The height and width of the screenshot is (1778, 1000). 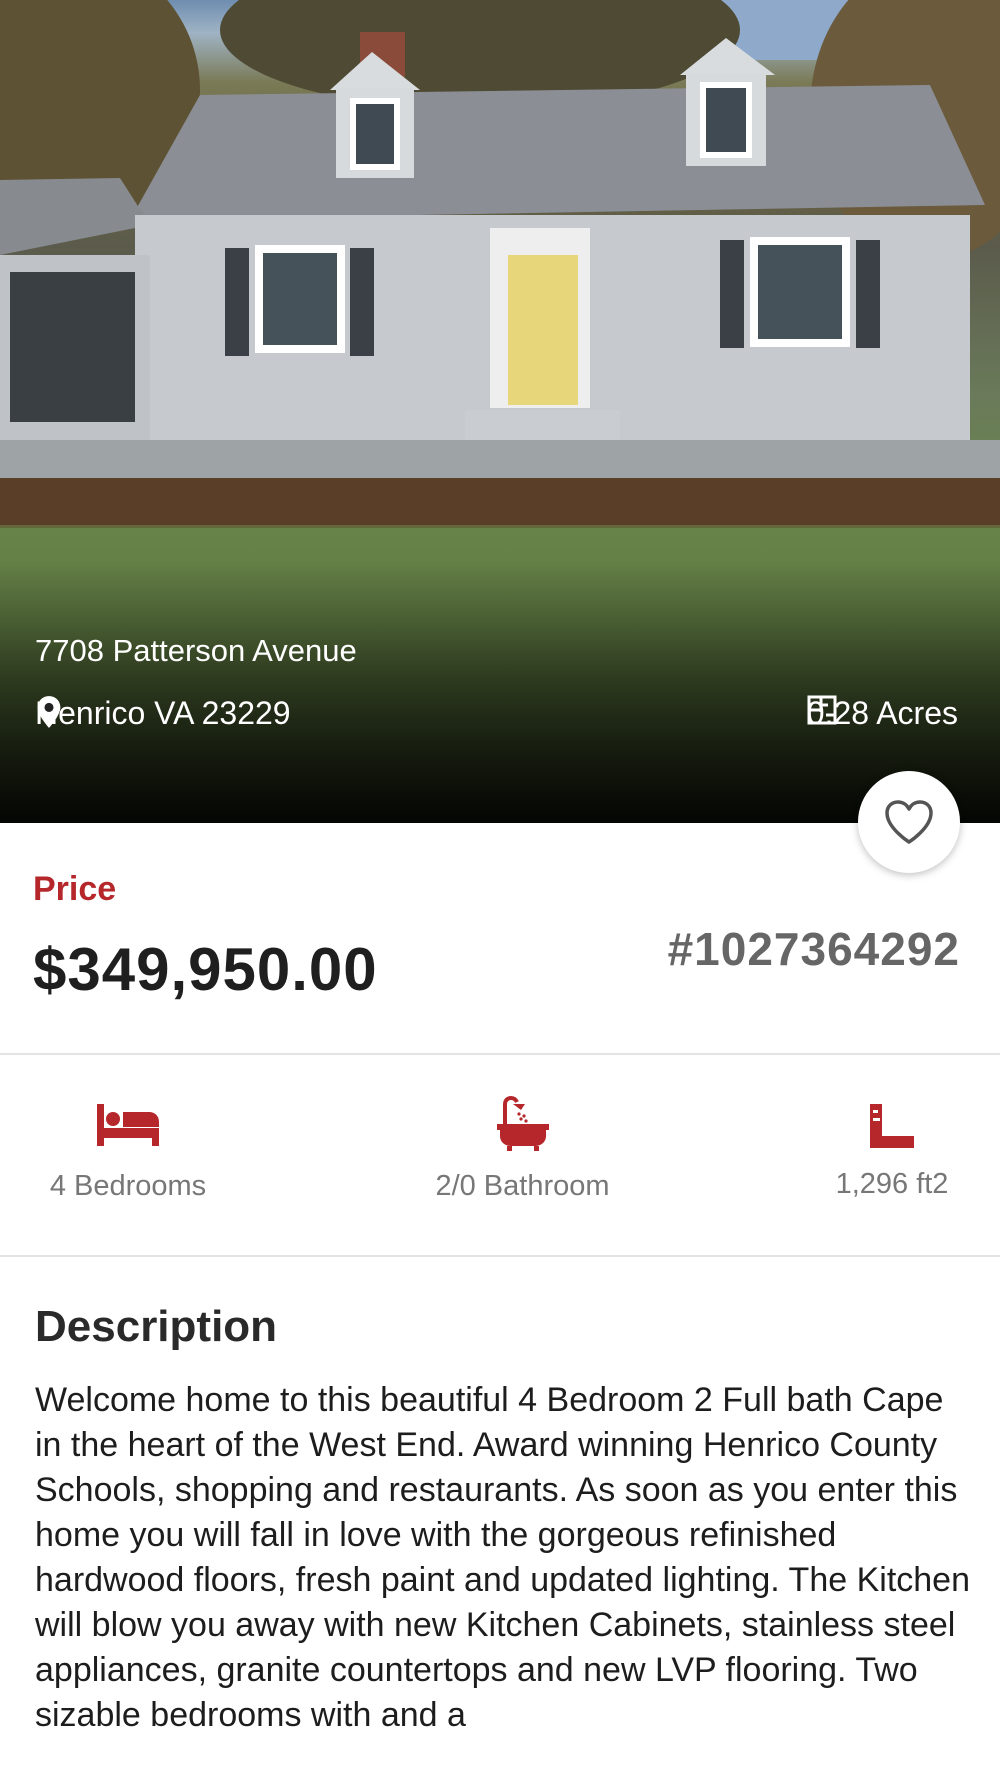 I want to click on location-pin-icon, so click(x=49, y=712).